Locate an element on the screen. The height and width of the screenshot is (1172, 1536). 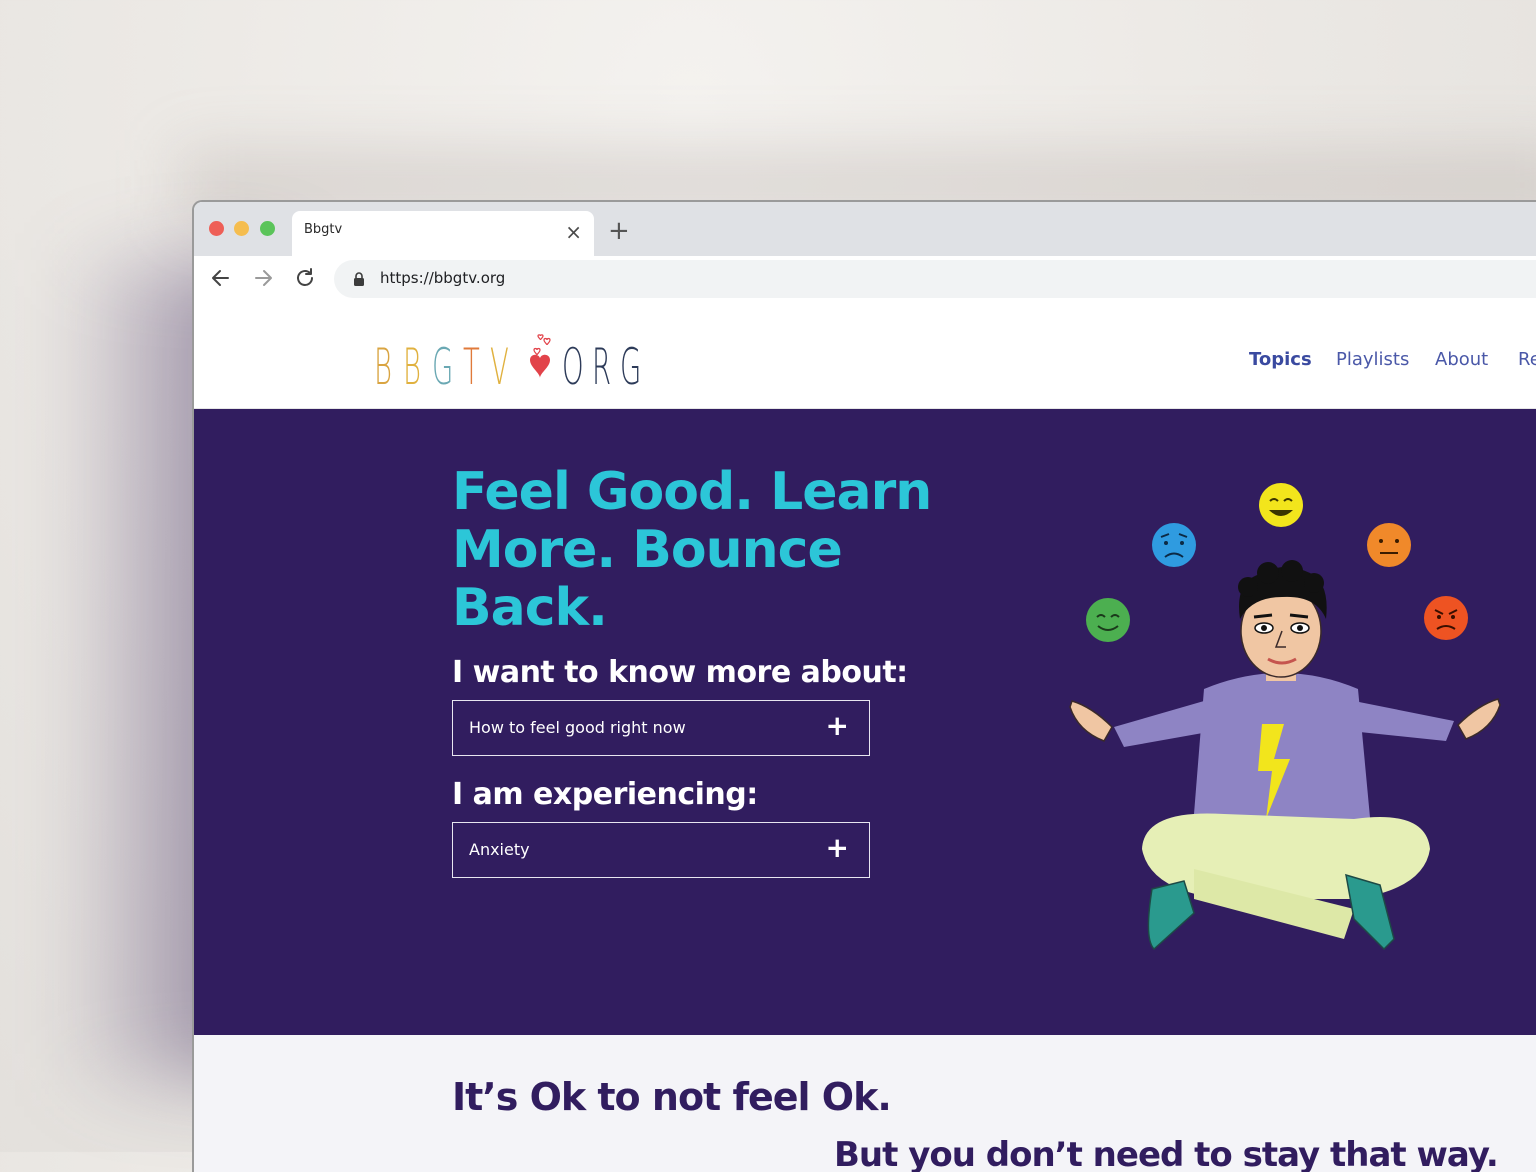
know-more-dropdown: How to feel good right now + is located at coordinates (661, 728).